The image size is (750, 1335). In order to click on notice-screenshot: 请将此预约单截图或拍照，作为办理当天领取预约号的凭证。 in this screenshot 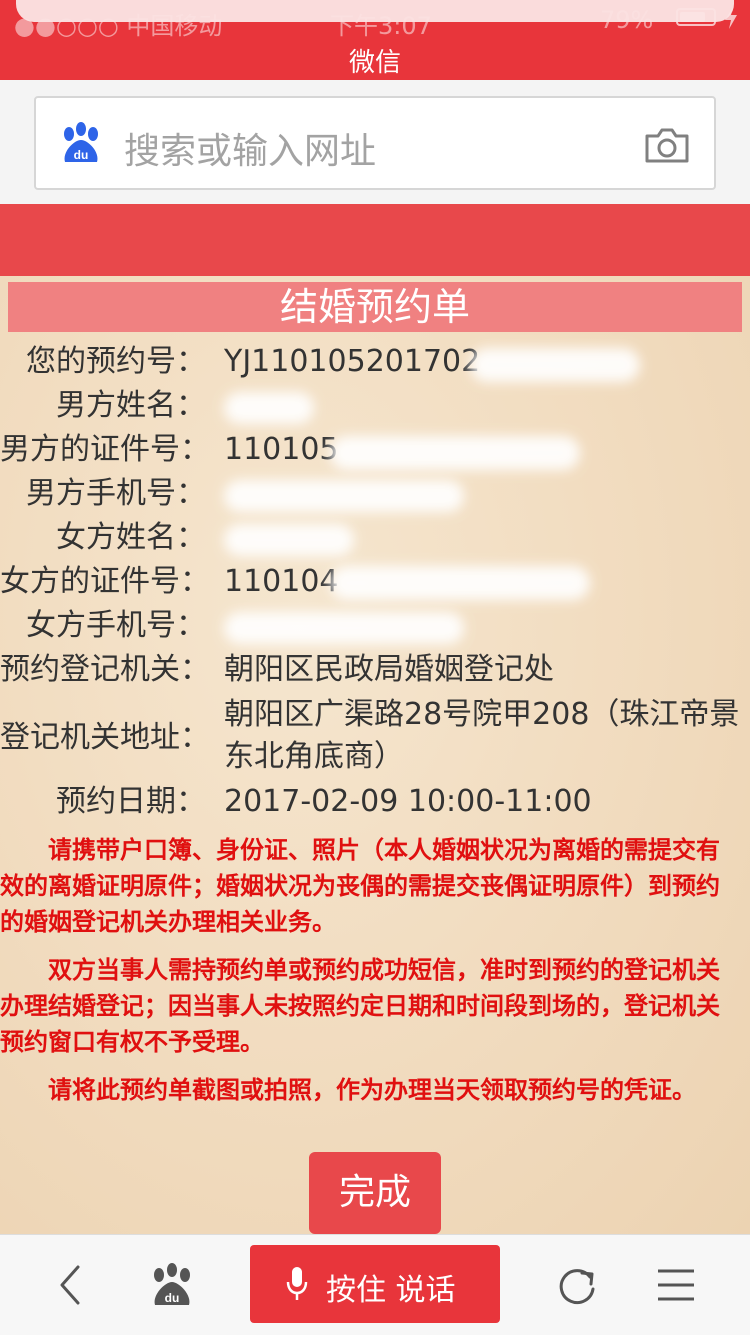, I will do `click(370, 1090)`.